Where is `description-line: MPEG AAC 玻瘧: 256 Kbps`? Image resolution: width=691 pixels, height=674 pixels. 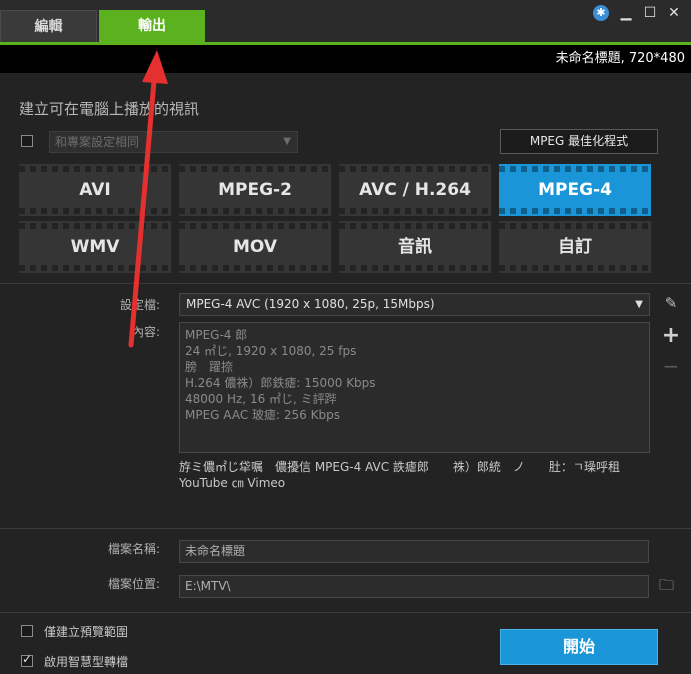
description-line: MPEG AAC 玻瘧: 256 Kbps is located at coordinates (262, 415).